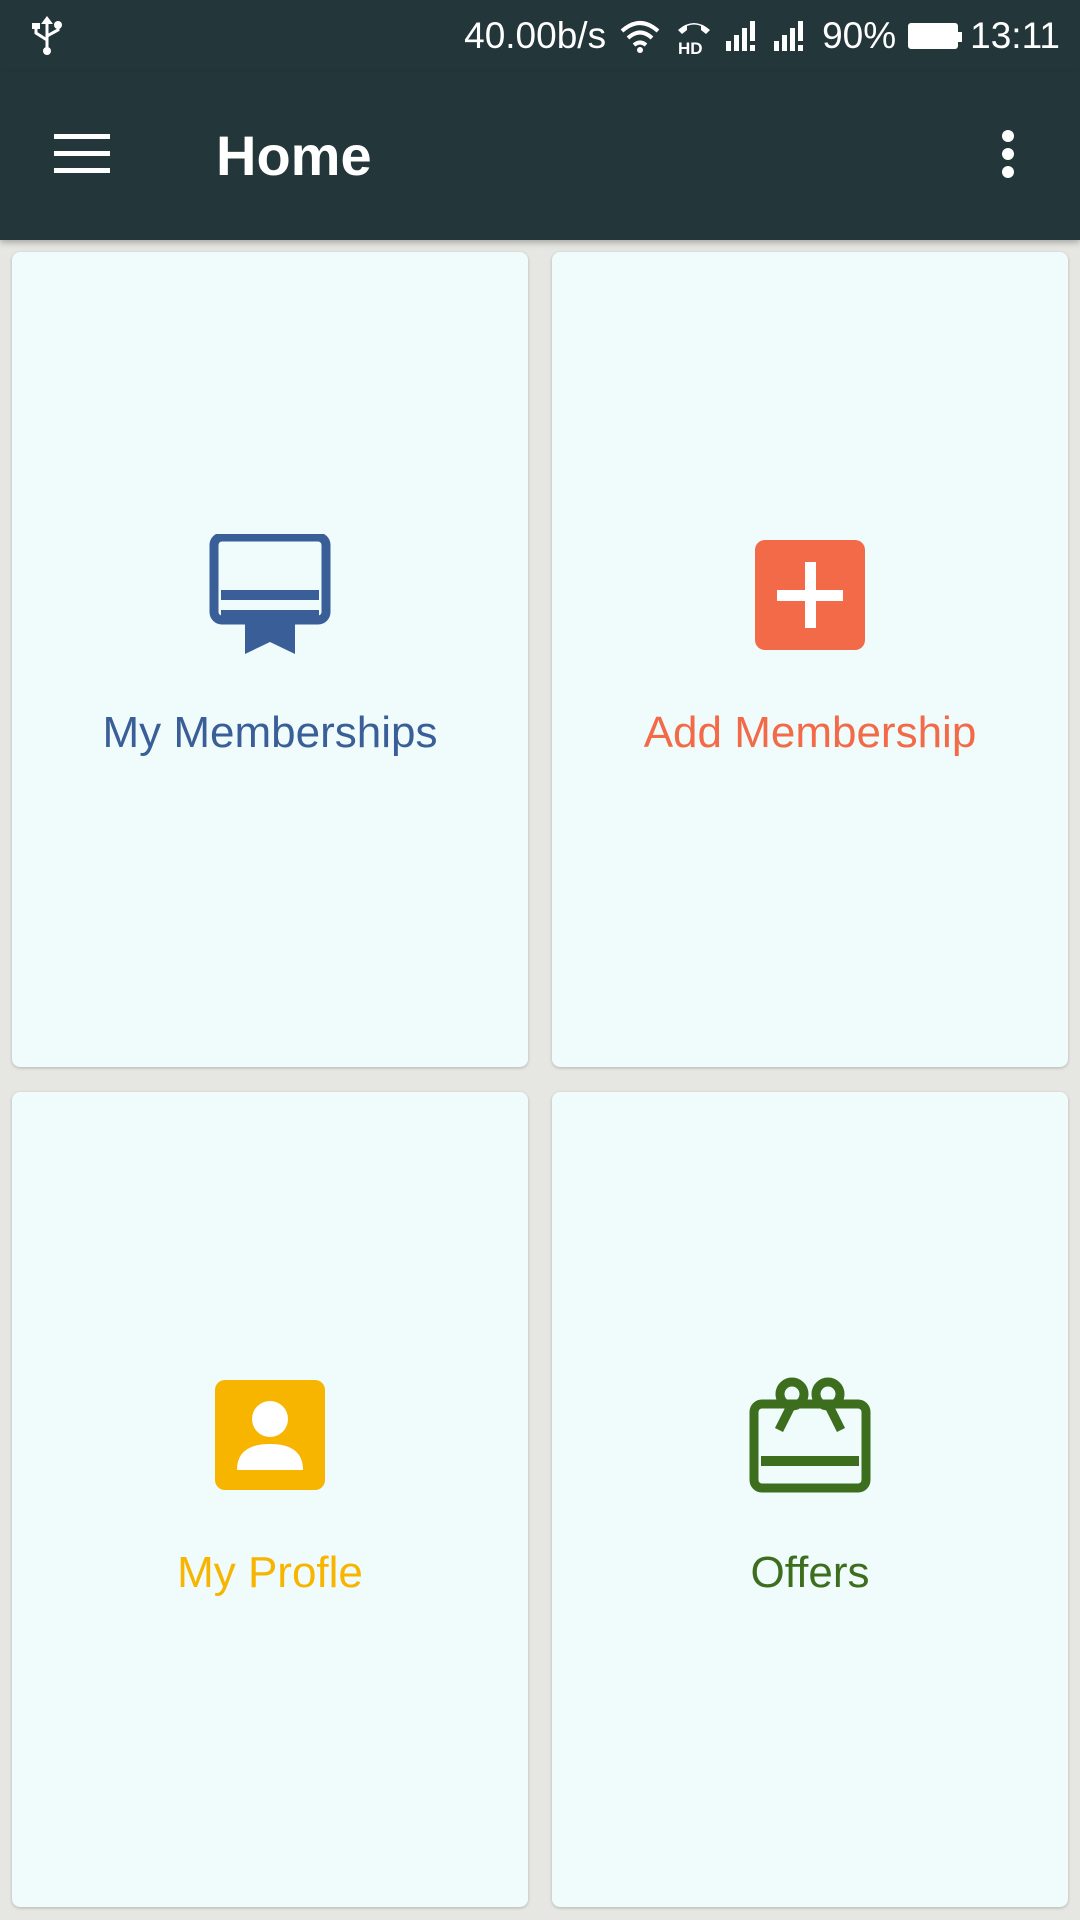 This screenshot has width=1080, height=1920. Describe the element at coordinates (270, 1437) in the screenshot. I see `account-box-icon` at that location.